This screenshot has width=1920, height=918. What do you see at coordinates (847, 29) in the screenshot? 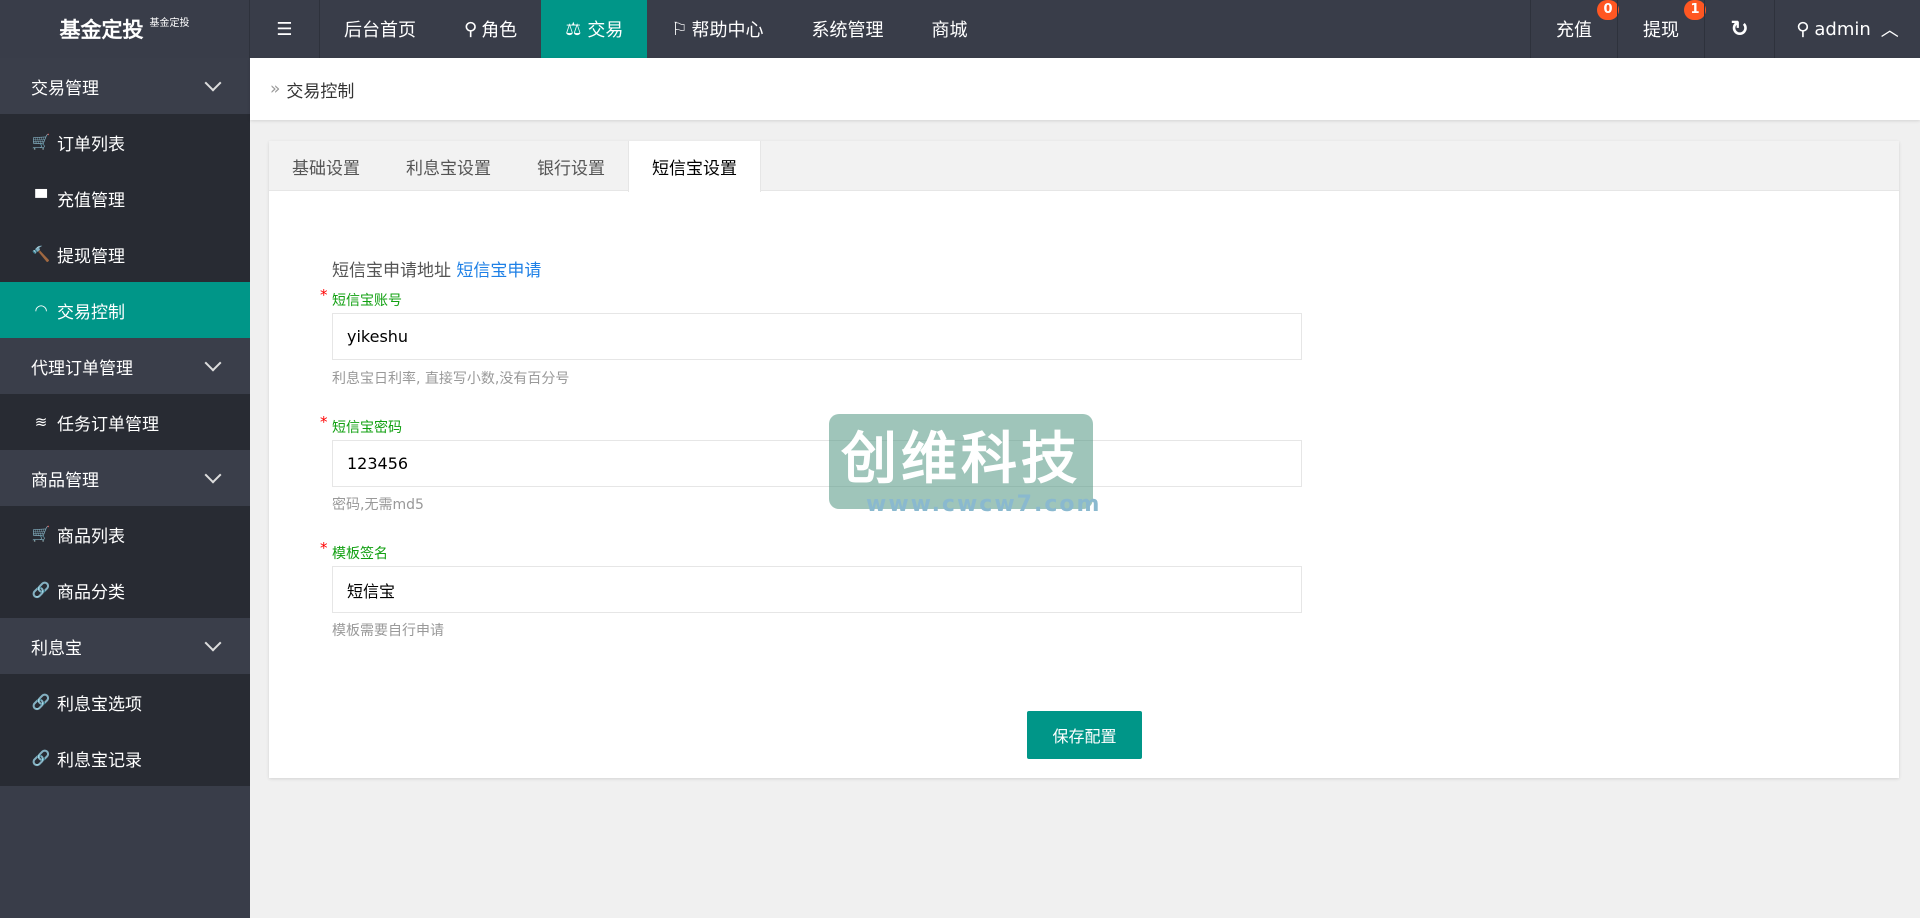
I see `nav-system: 系统管理` at bounding box center [847, 29].